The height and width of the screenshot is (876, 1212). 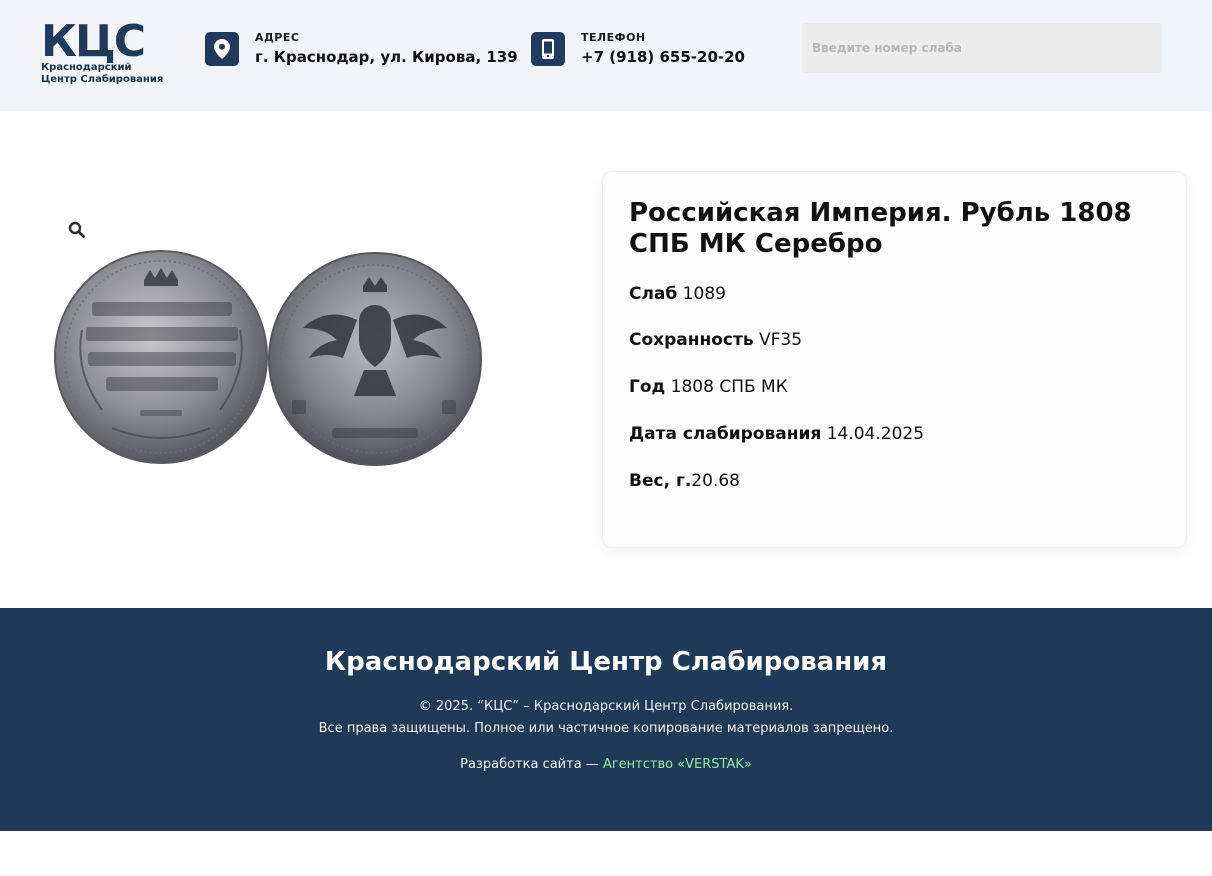 I want to click on detail-value: 14.04.2025, so click(x=873, y=434).